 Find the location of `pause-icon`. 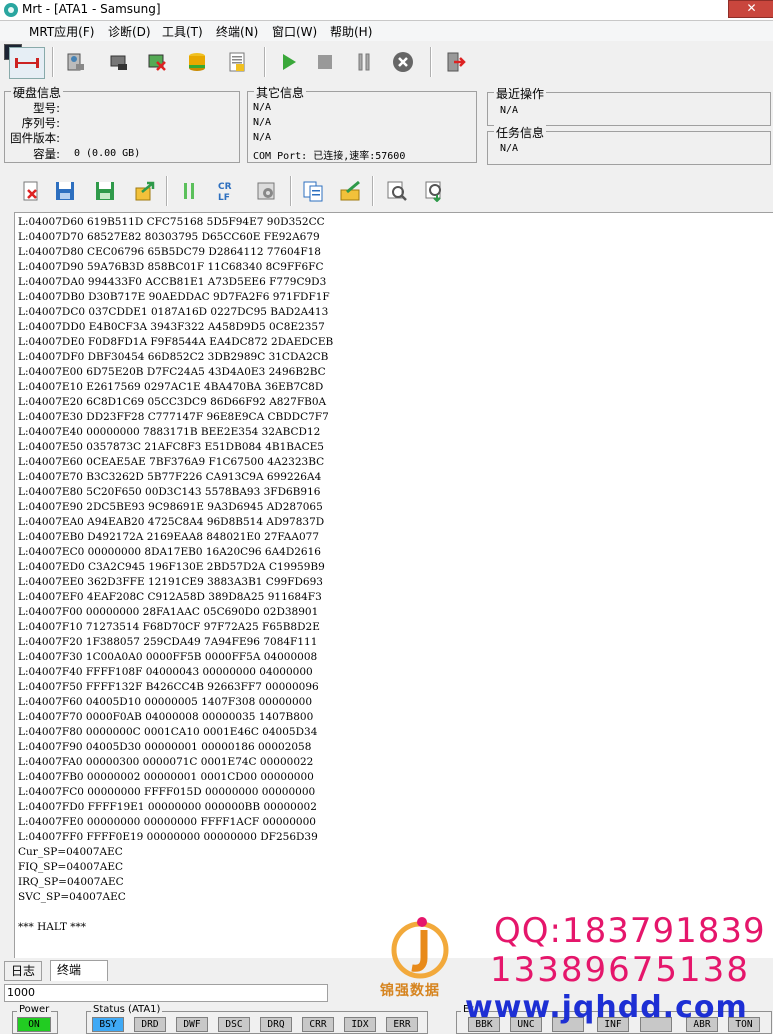

pause-icon is located at coordinates (189, 191).